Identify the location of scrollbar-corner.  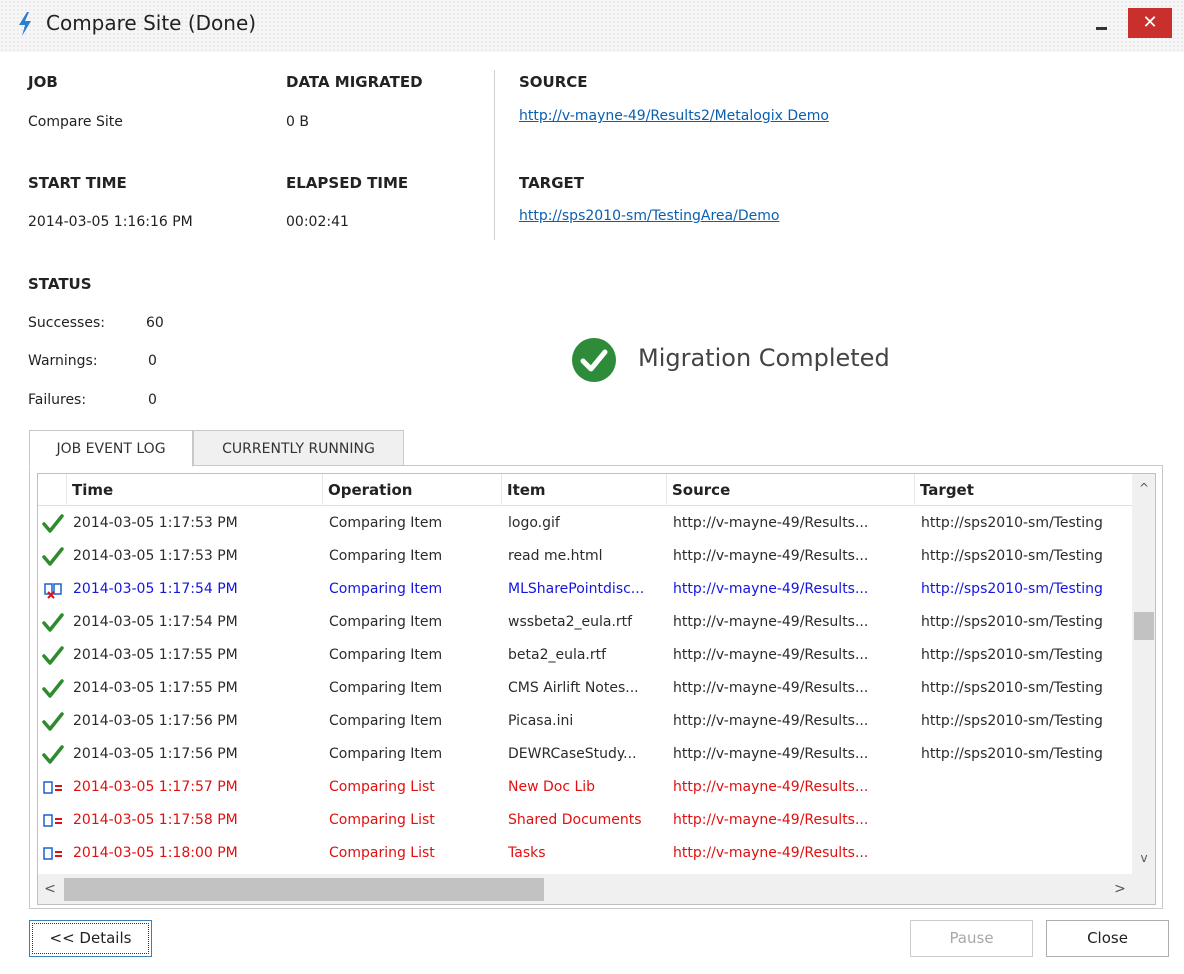
(1143, 889).